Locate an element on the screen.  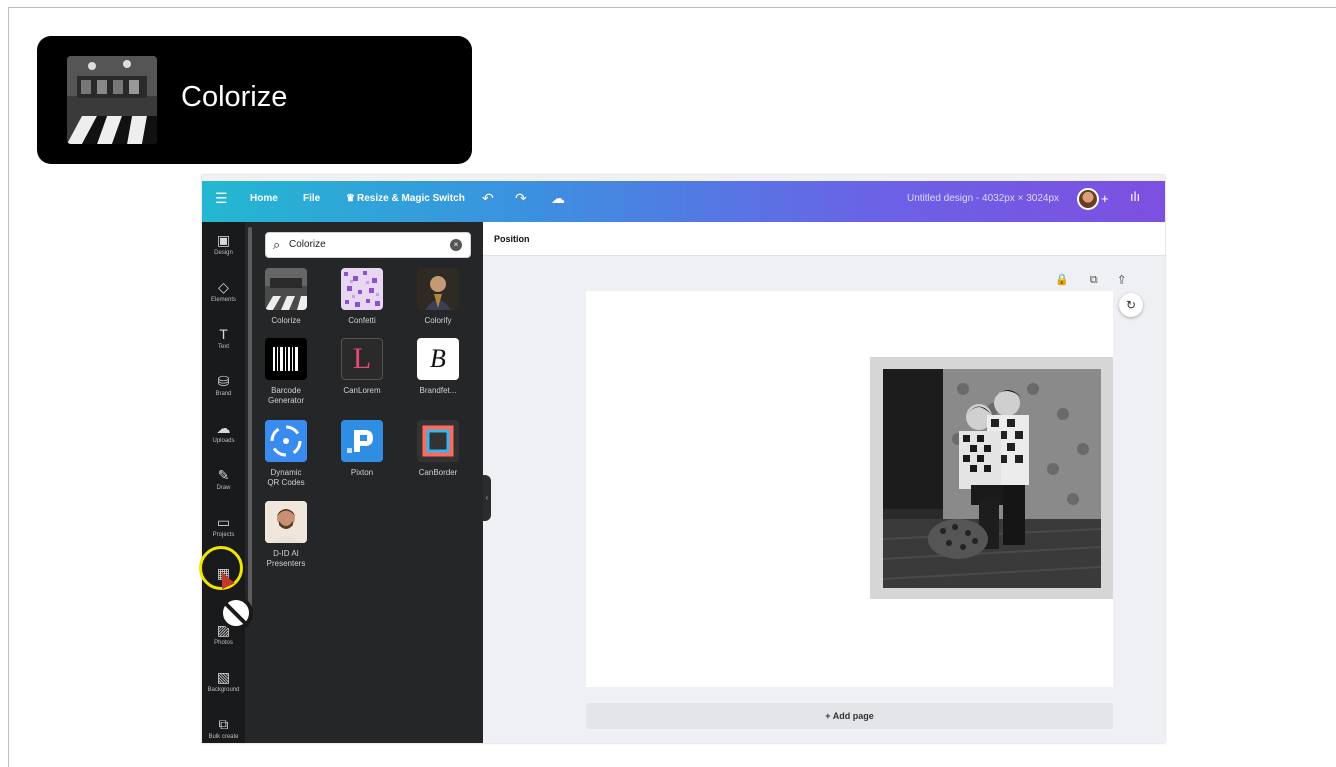
app-dynamic-qr-codes: Dynamic QR Codes is located at coordinates (286, 454).